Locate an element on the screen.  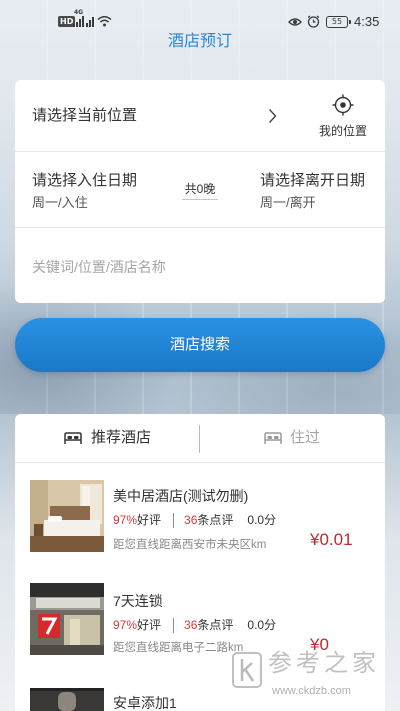
tab-stayed: 住过 is located at coordinates (293, 438).